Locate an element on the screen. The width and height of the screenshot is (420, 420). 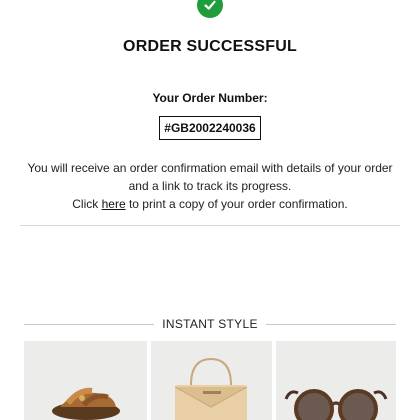
tan-sandals-icon is located at coordinates (86, 403).